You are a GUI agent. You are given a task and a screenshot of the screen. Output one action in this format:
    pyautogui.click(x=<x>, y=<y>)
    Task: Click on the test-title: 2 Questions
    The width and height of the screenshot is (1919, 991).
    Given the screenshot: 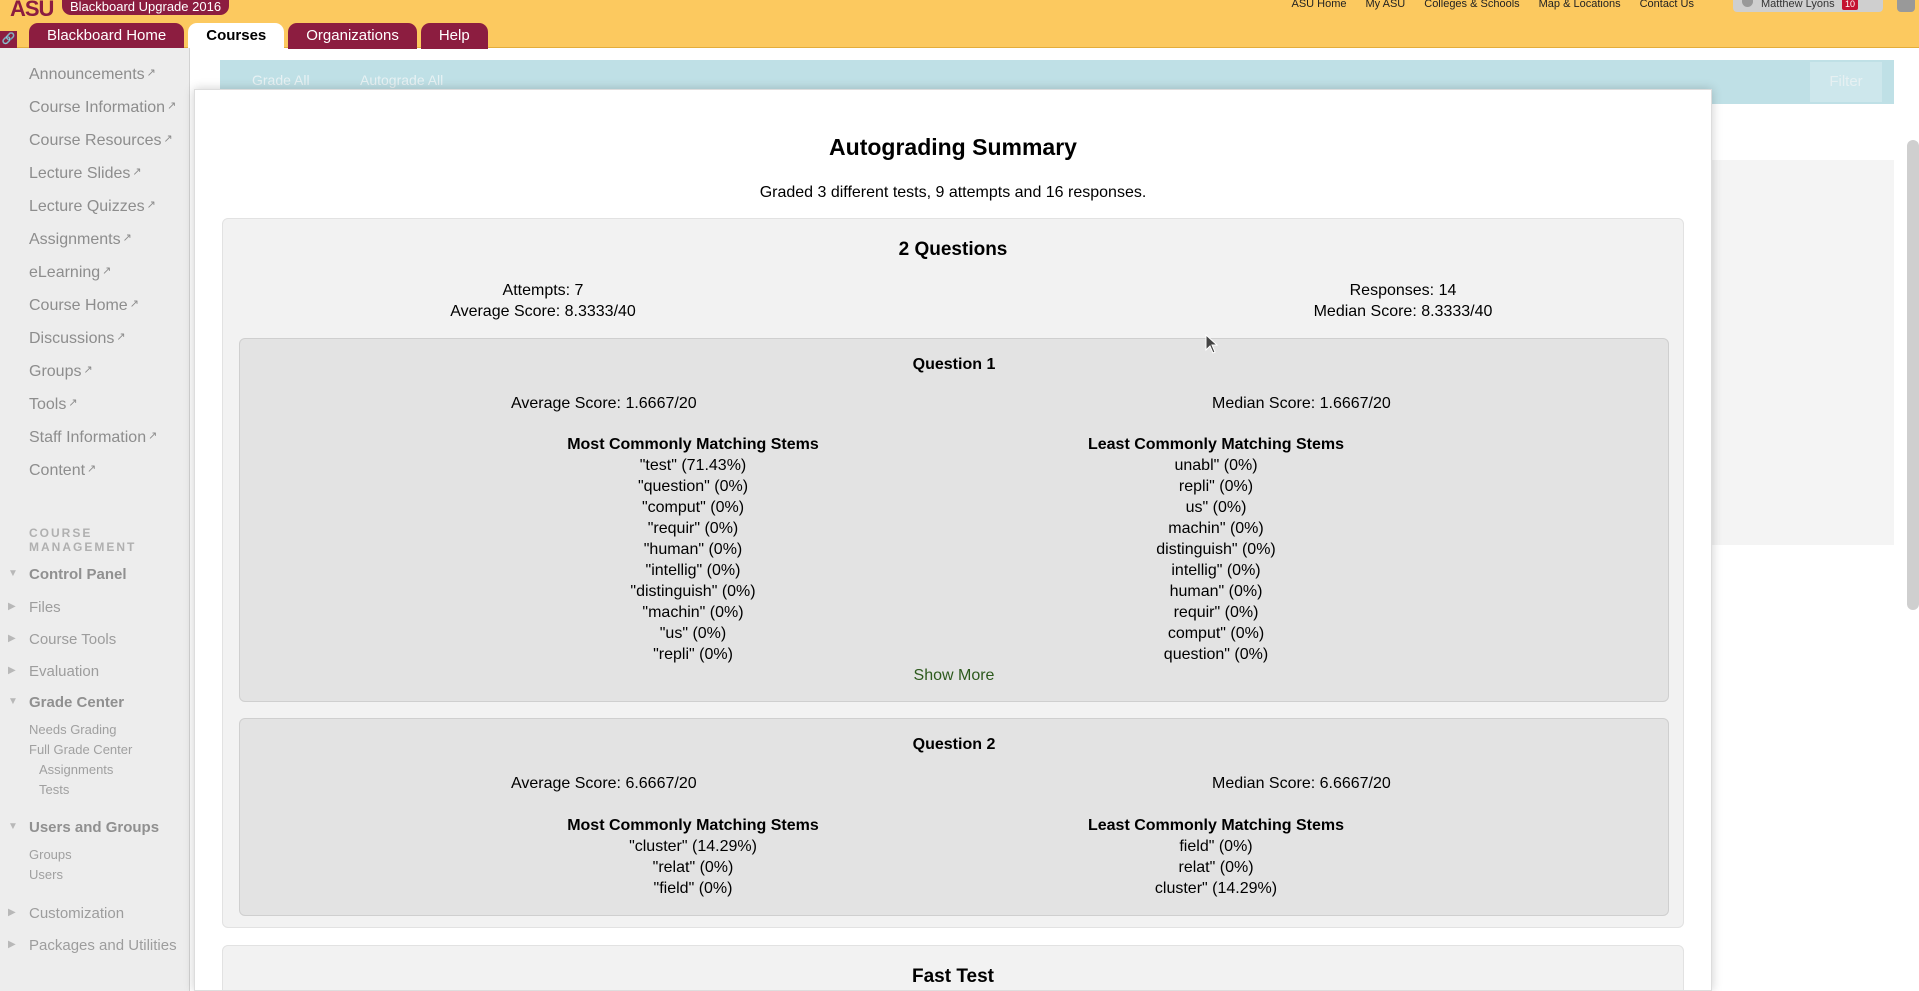 What is the action you would take?
    pyautogui.click(x=953, y=249)
    